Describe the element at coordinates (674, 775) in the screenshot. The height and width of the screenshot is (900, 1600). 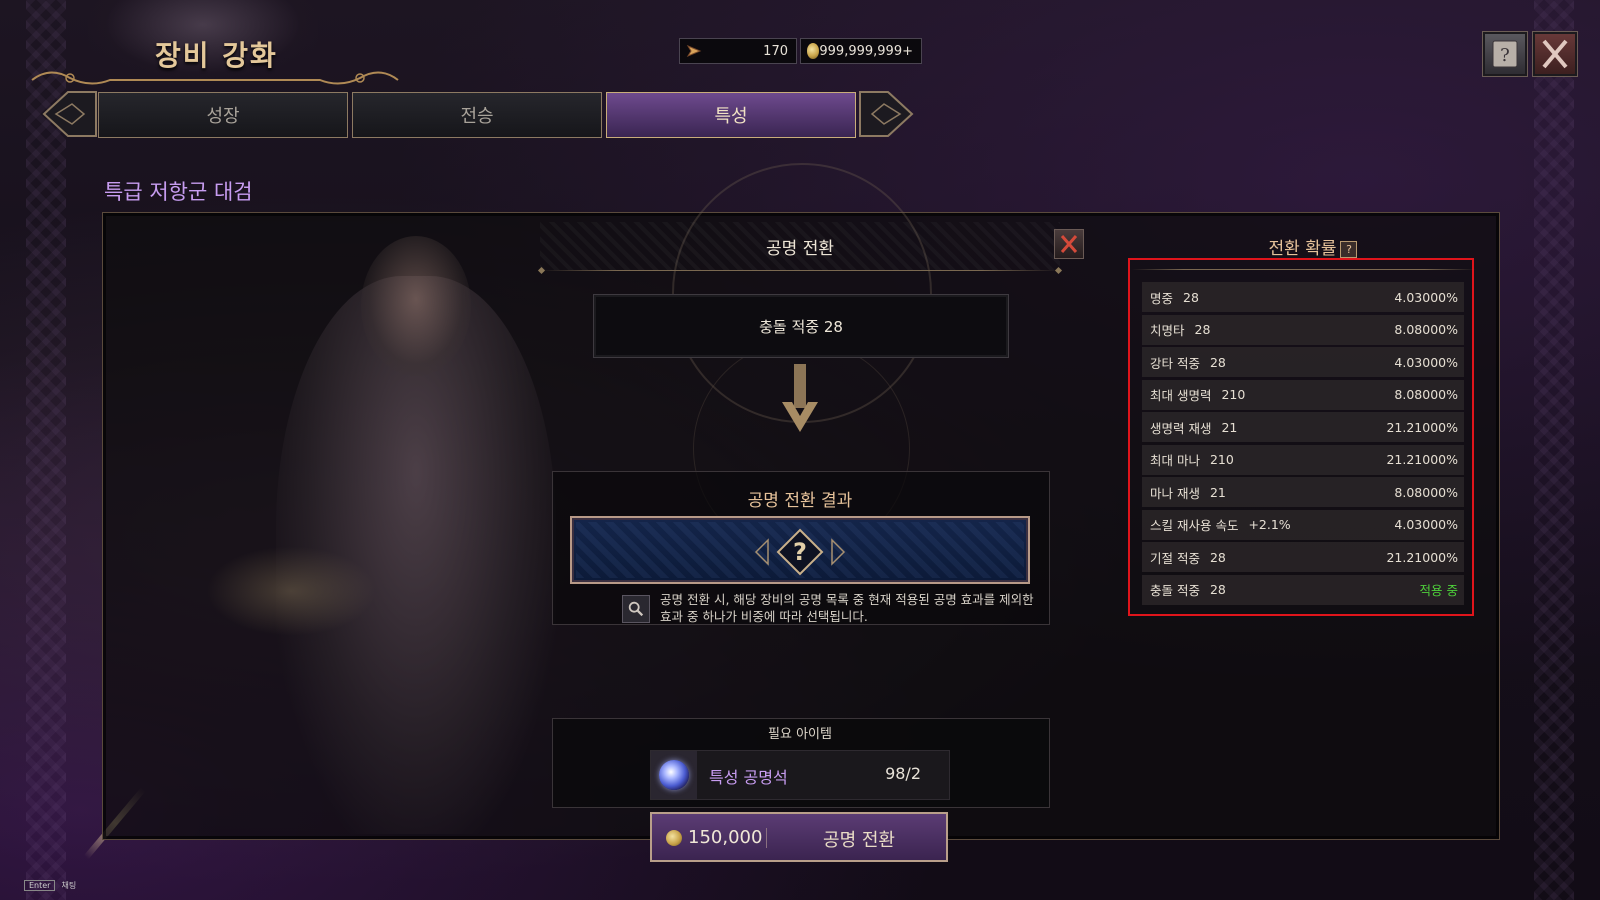
I see `resonance-stone-icon` at that location.